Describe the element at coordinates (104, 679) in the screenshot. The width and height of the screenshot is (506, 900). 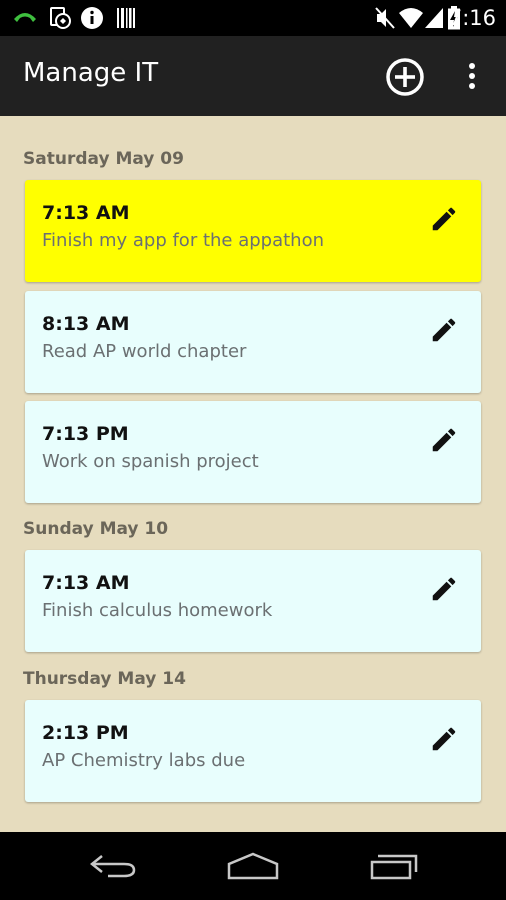
I see `section-header: Thursday May 14` at that location.